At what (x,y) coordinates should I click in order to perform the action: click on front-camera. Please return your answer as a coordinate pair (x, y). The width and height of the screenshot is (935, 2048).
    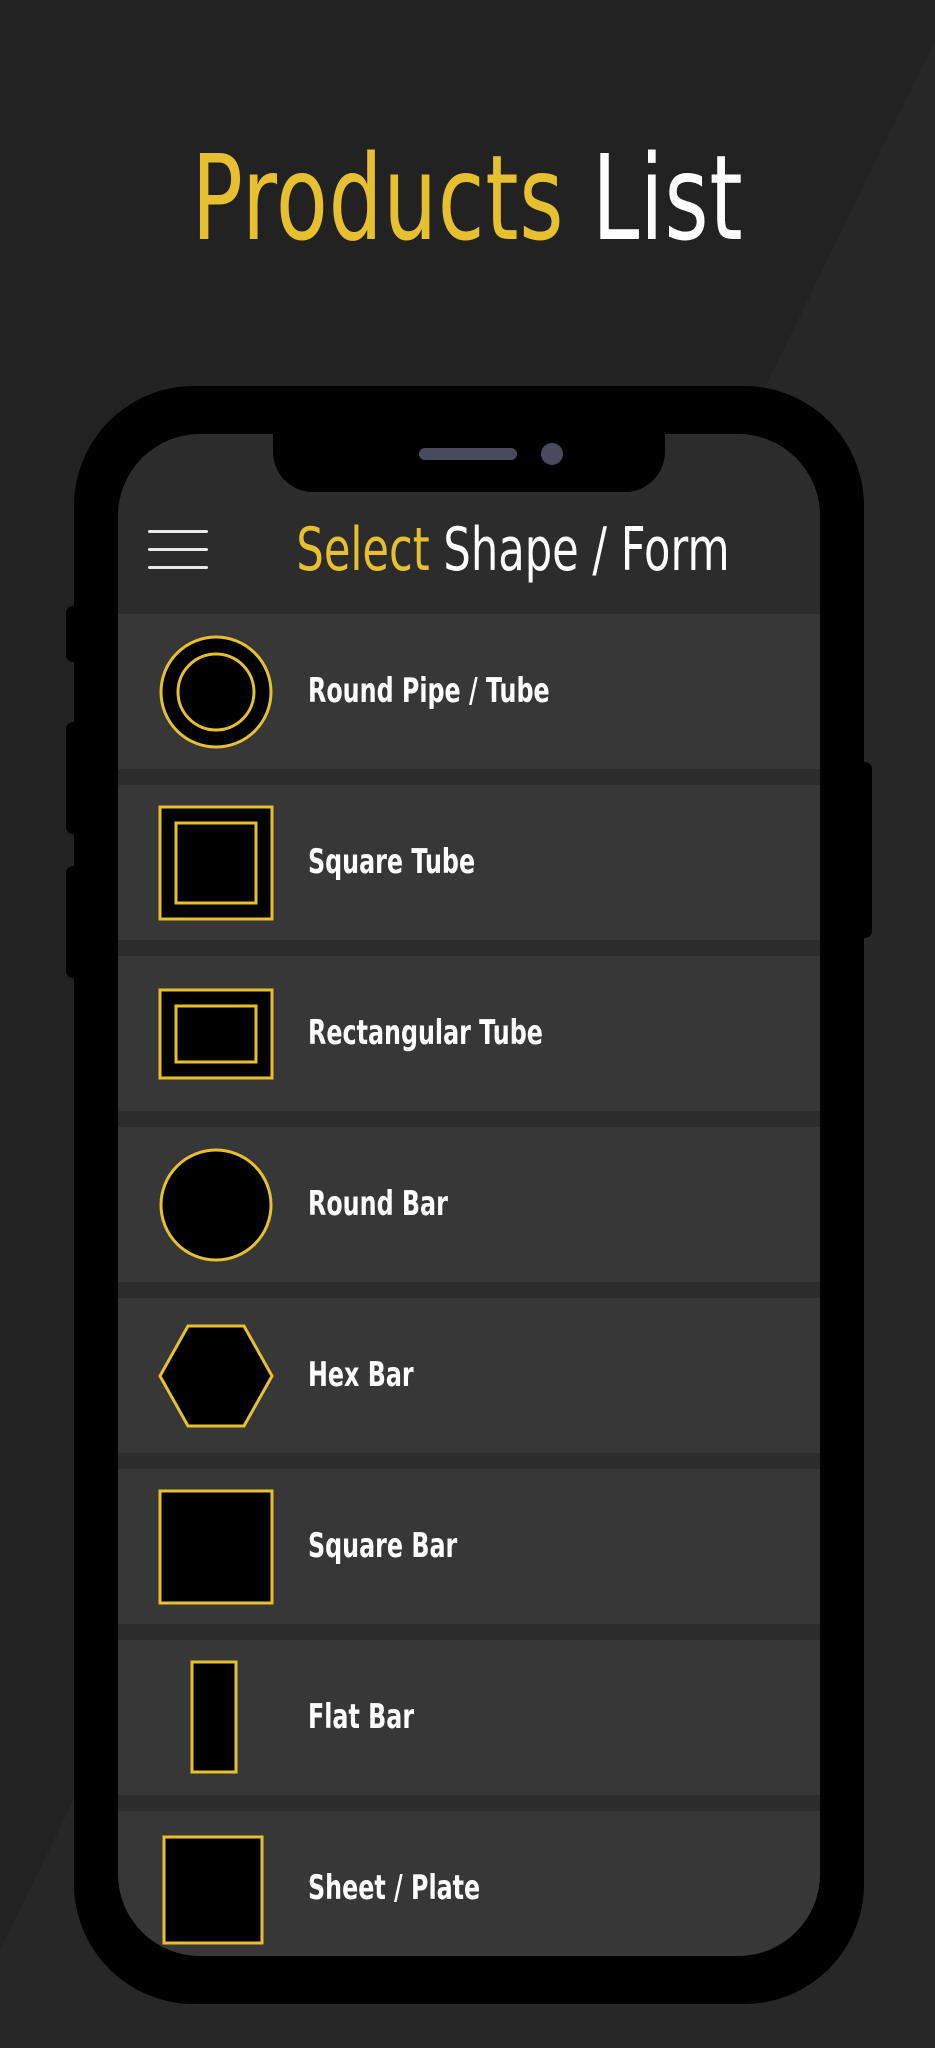
    Looking at the image, I should click on (552, 454).